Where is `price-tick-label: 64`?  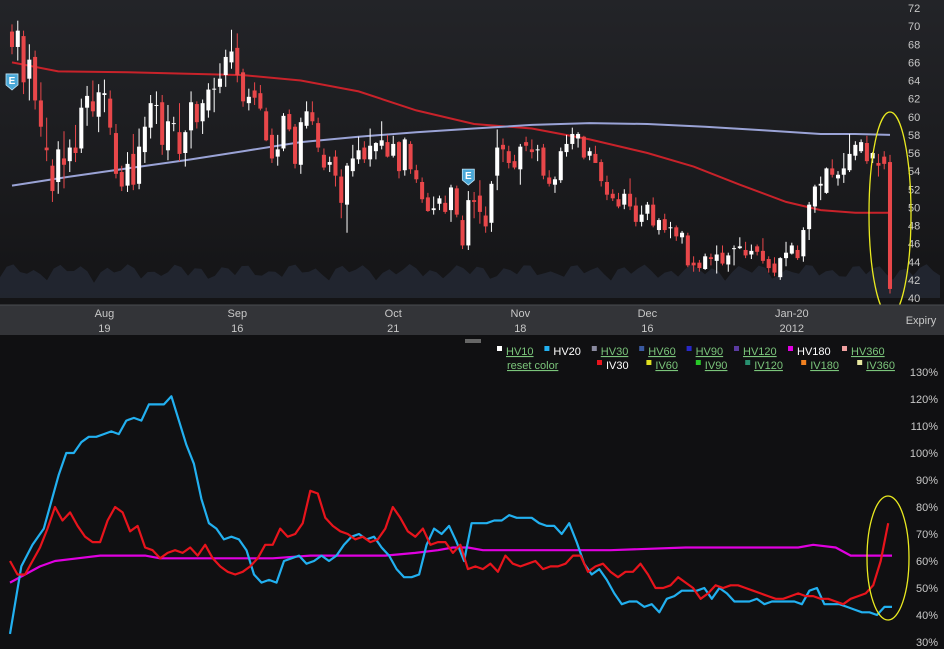 price-tick-label: 64 is located at coordinates (914, 82).